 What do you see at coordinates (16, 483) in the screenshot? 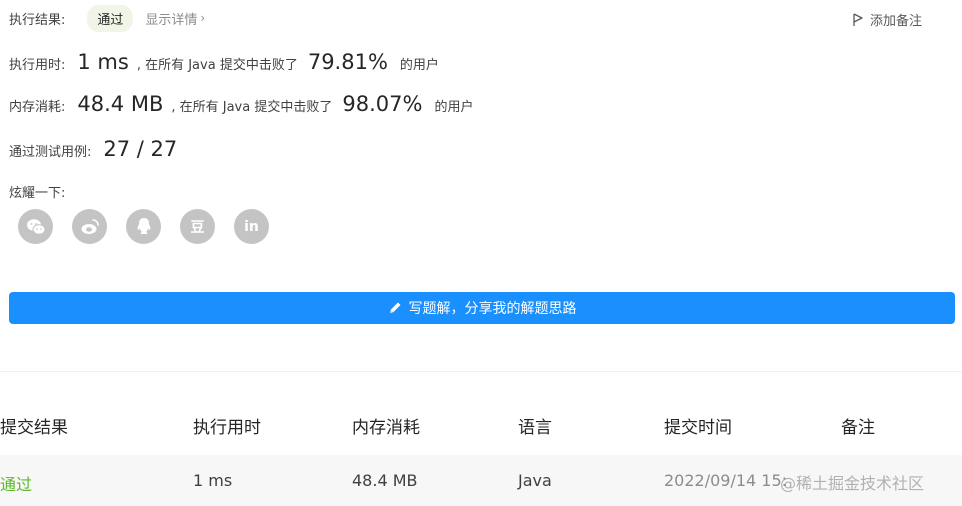
I see `row-status-link: 通过` at bounding box center [16, 483].